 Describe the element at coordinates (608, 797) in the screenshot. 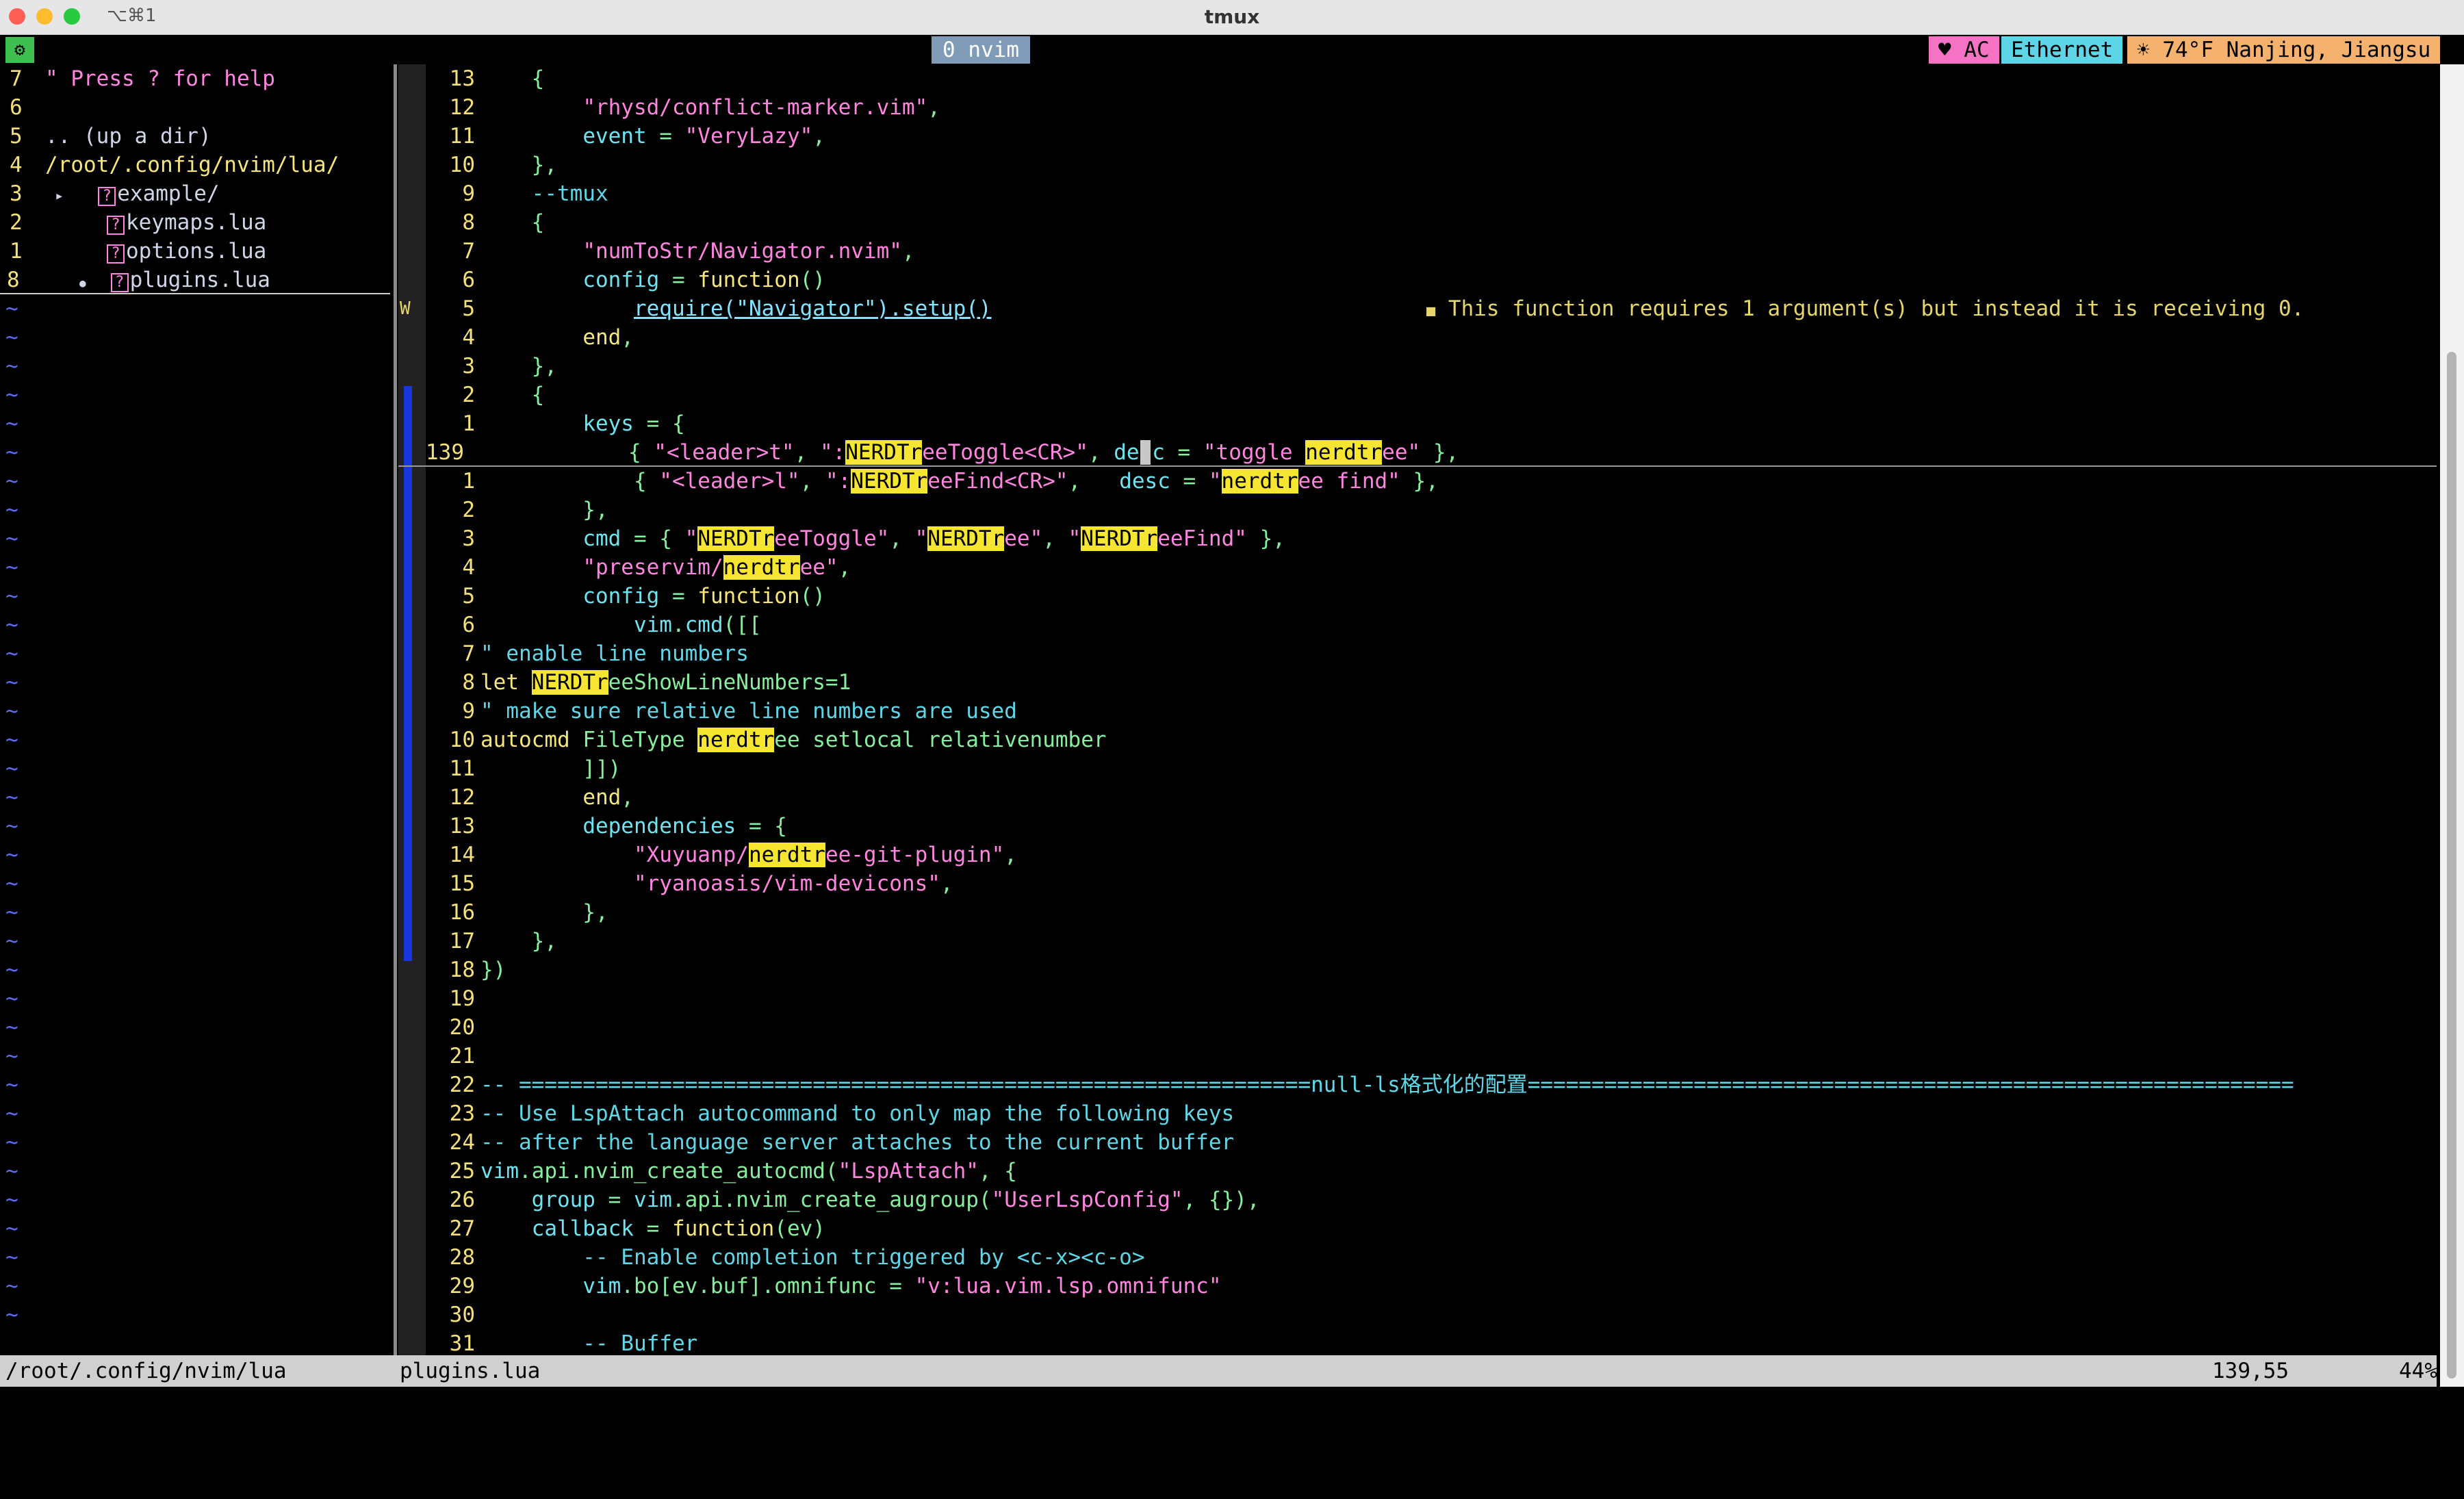

I see `code-text: end,` at that location.